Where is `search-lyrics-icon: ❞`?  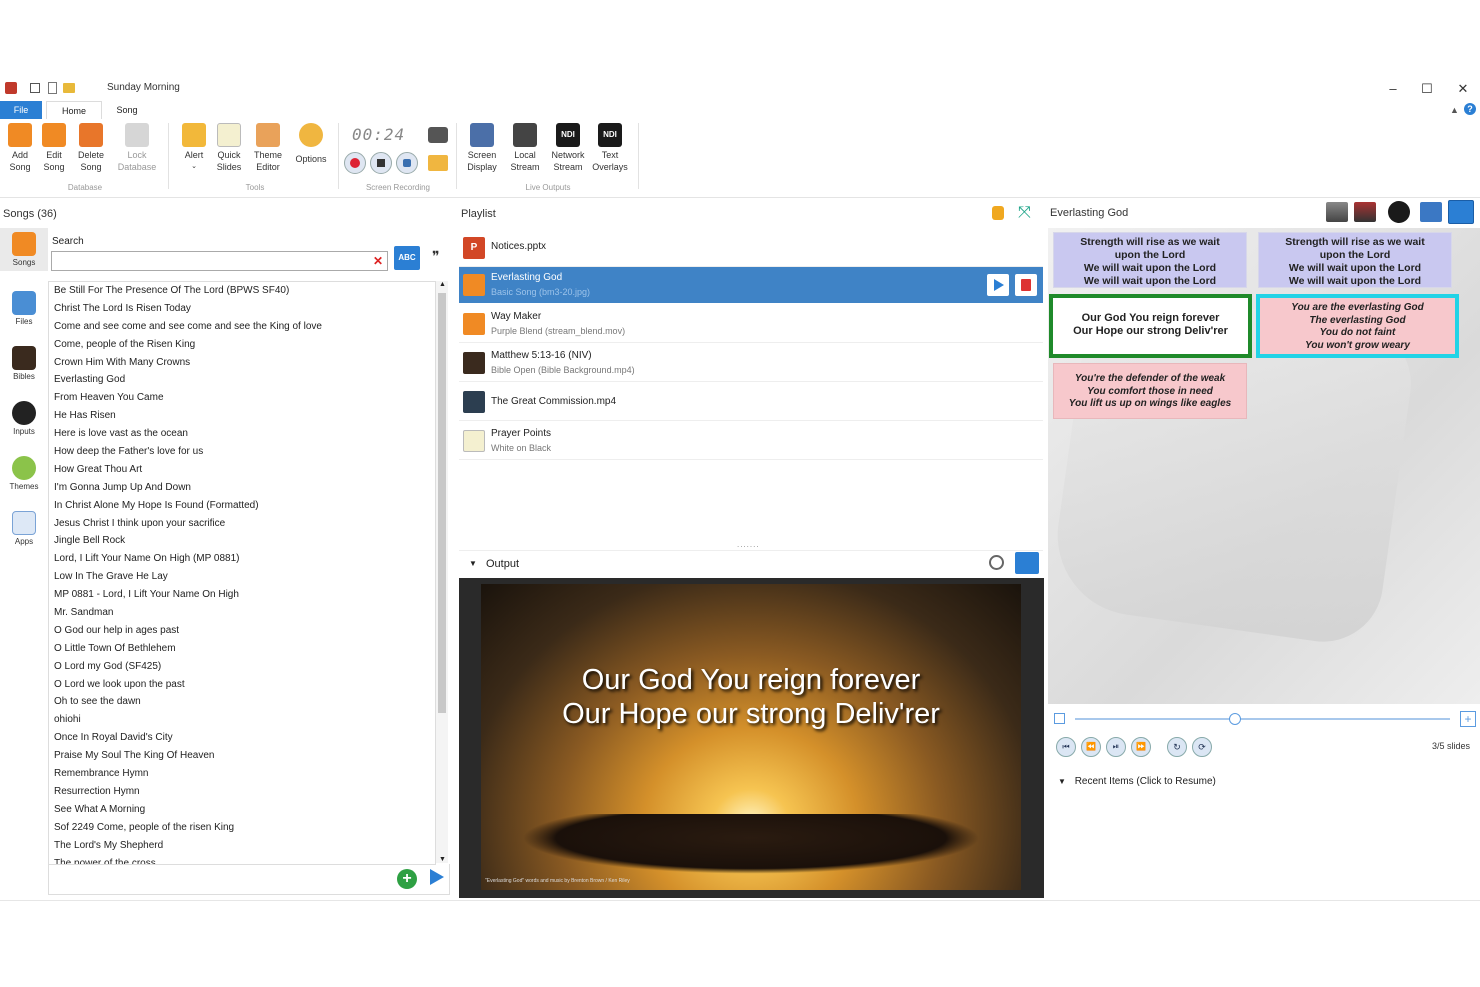 search-lyrics-icon: ❞ is located at coordinates (436, 256).